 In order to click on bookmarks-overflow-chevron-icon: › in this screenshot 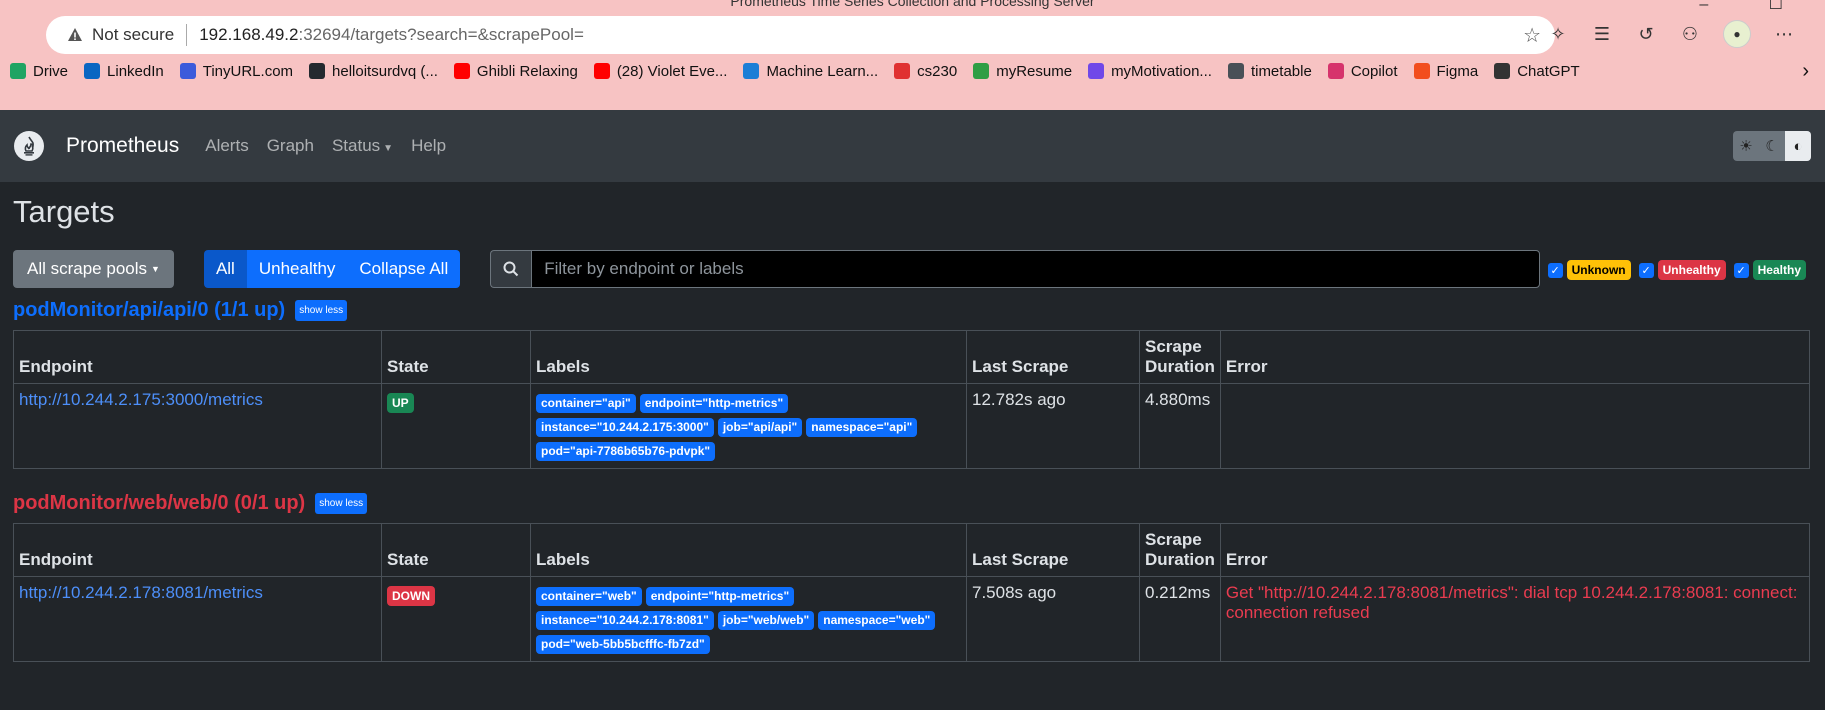, I will do `click(1805, 71)`.